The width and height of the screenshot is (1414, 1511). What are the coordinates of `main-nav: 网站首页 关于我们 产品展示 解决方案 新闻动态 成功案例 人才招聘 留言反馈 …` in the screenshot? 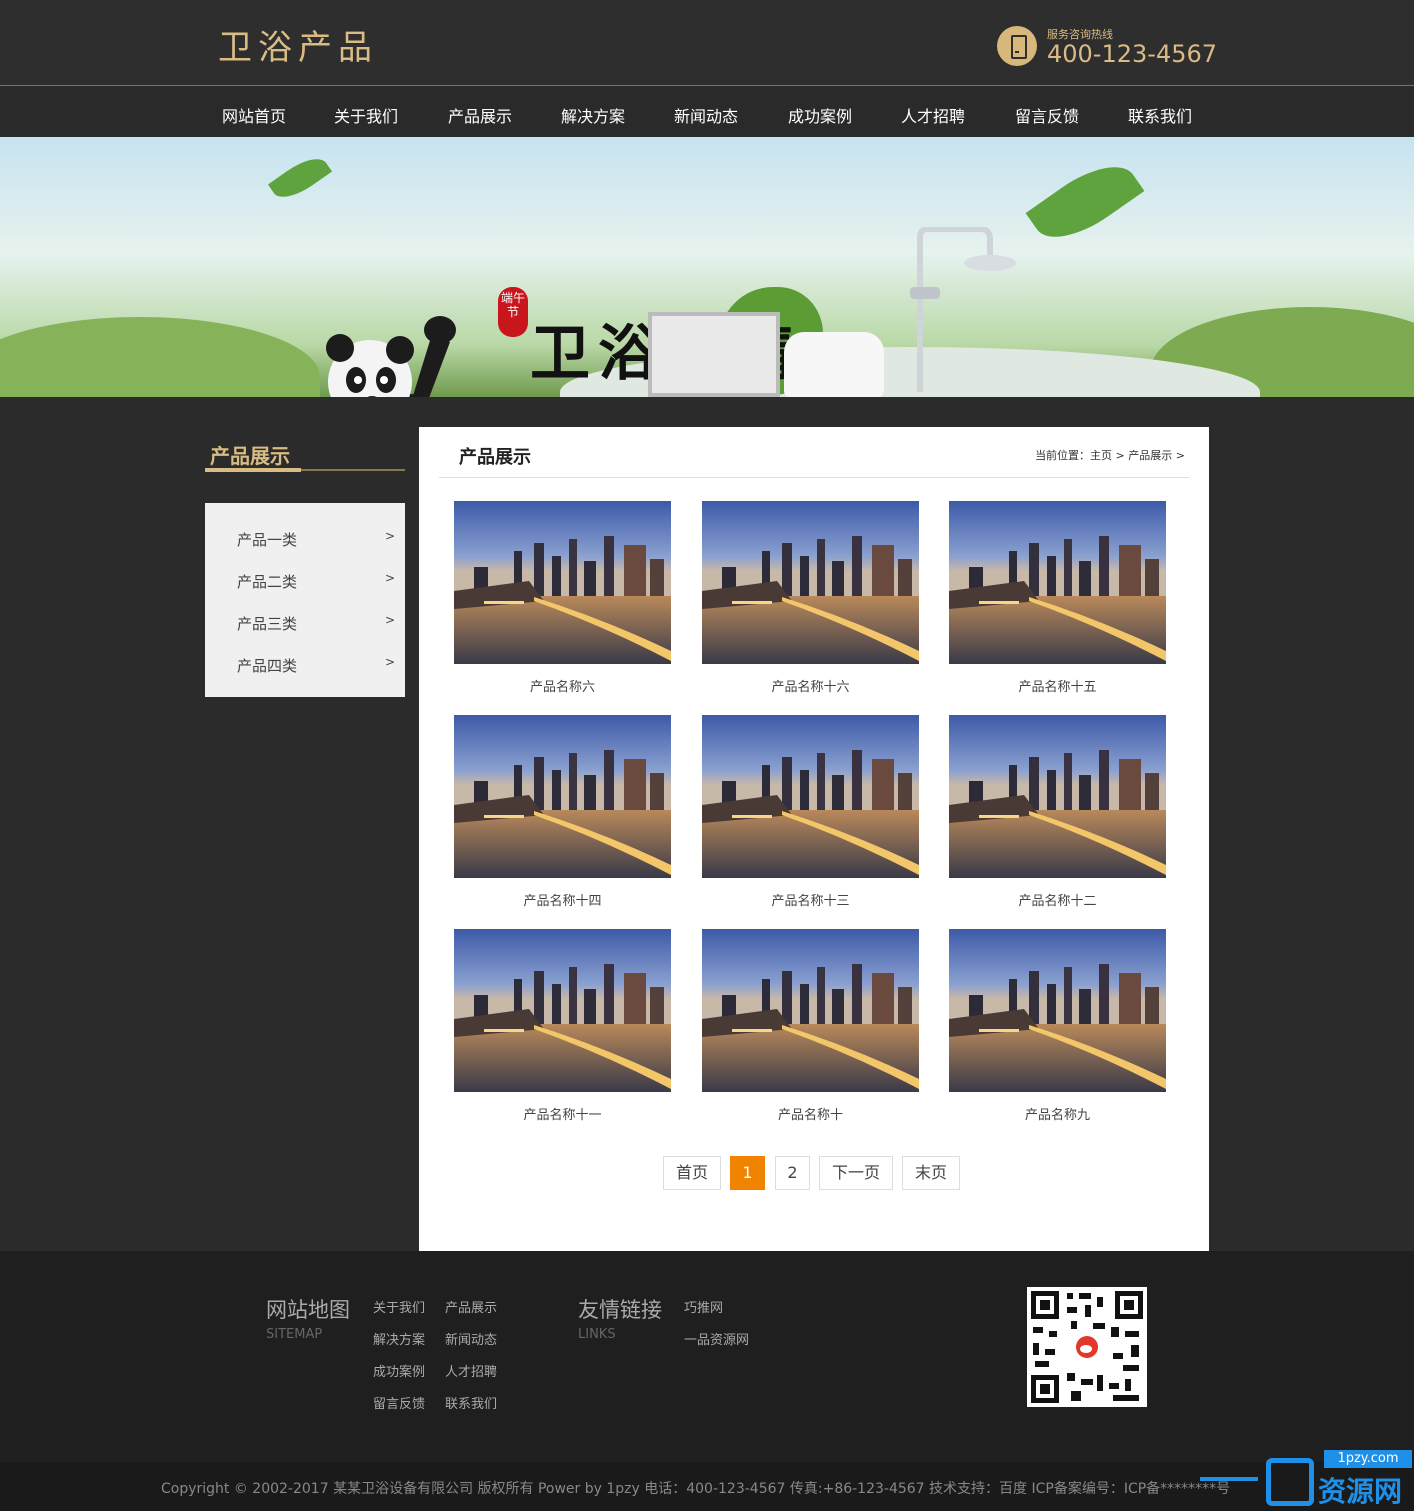 It's located at (707, 112).